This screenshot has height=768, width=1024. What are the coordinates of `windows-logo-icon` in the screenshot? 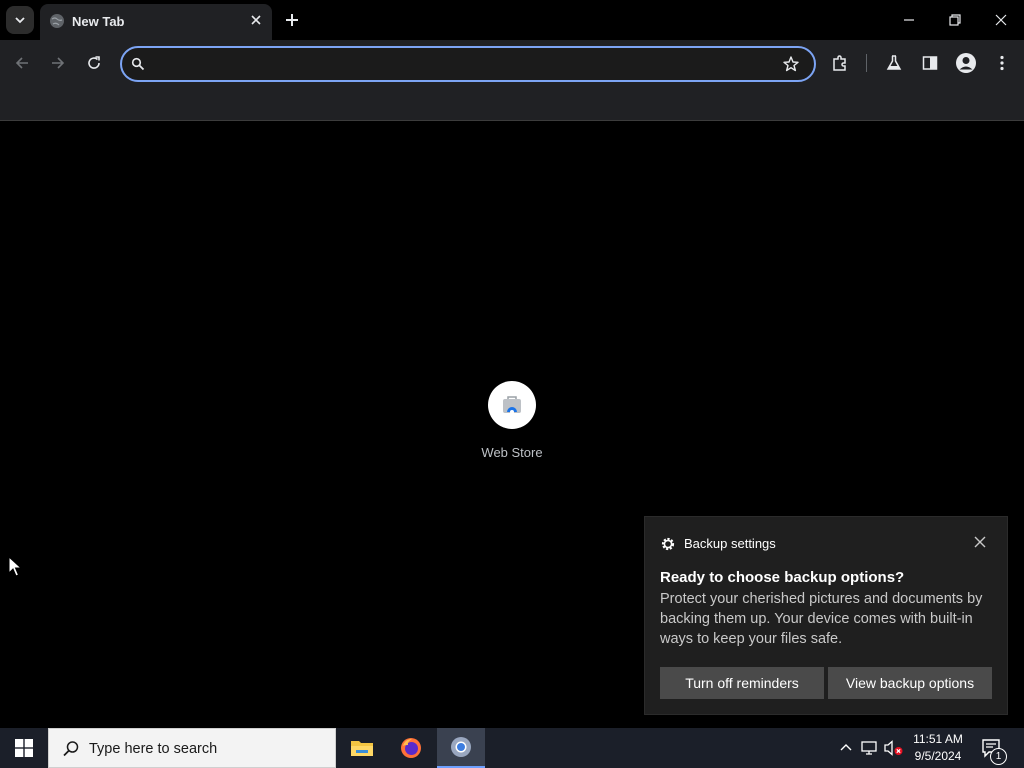 It's located at (24, 748).